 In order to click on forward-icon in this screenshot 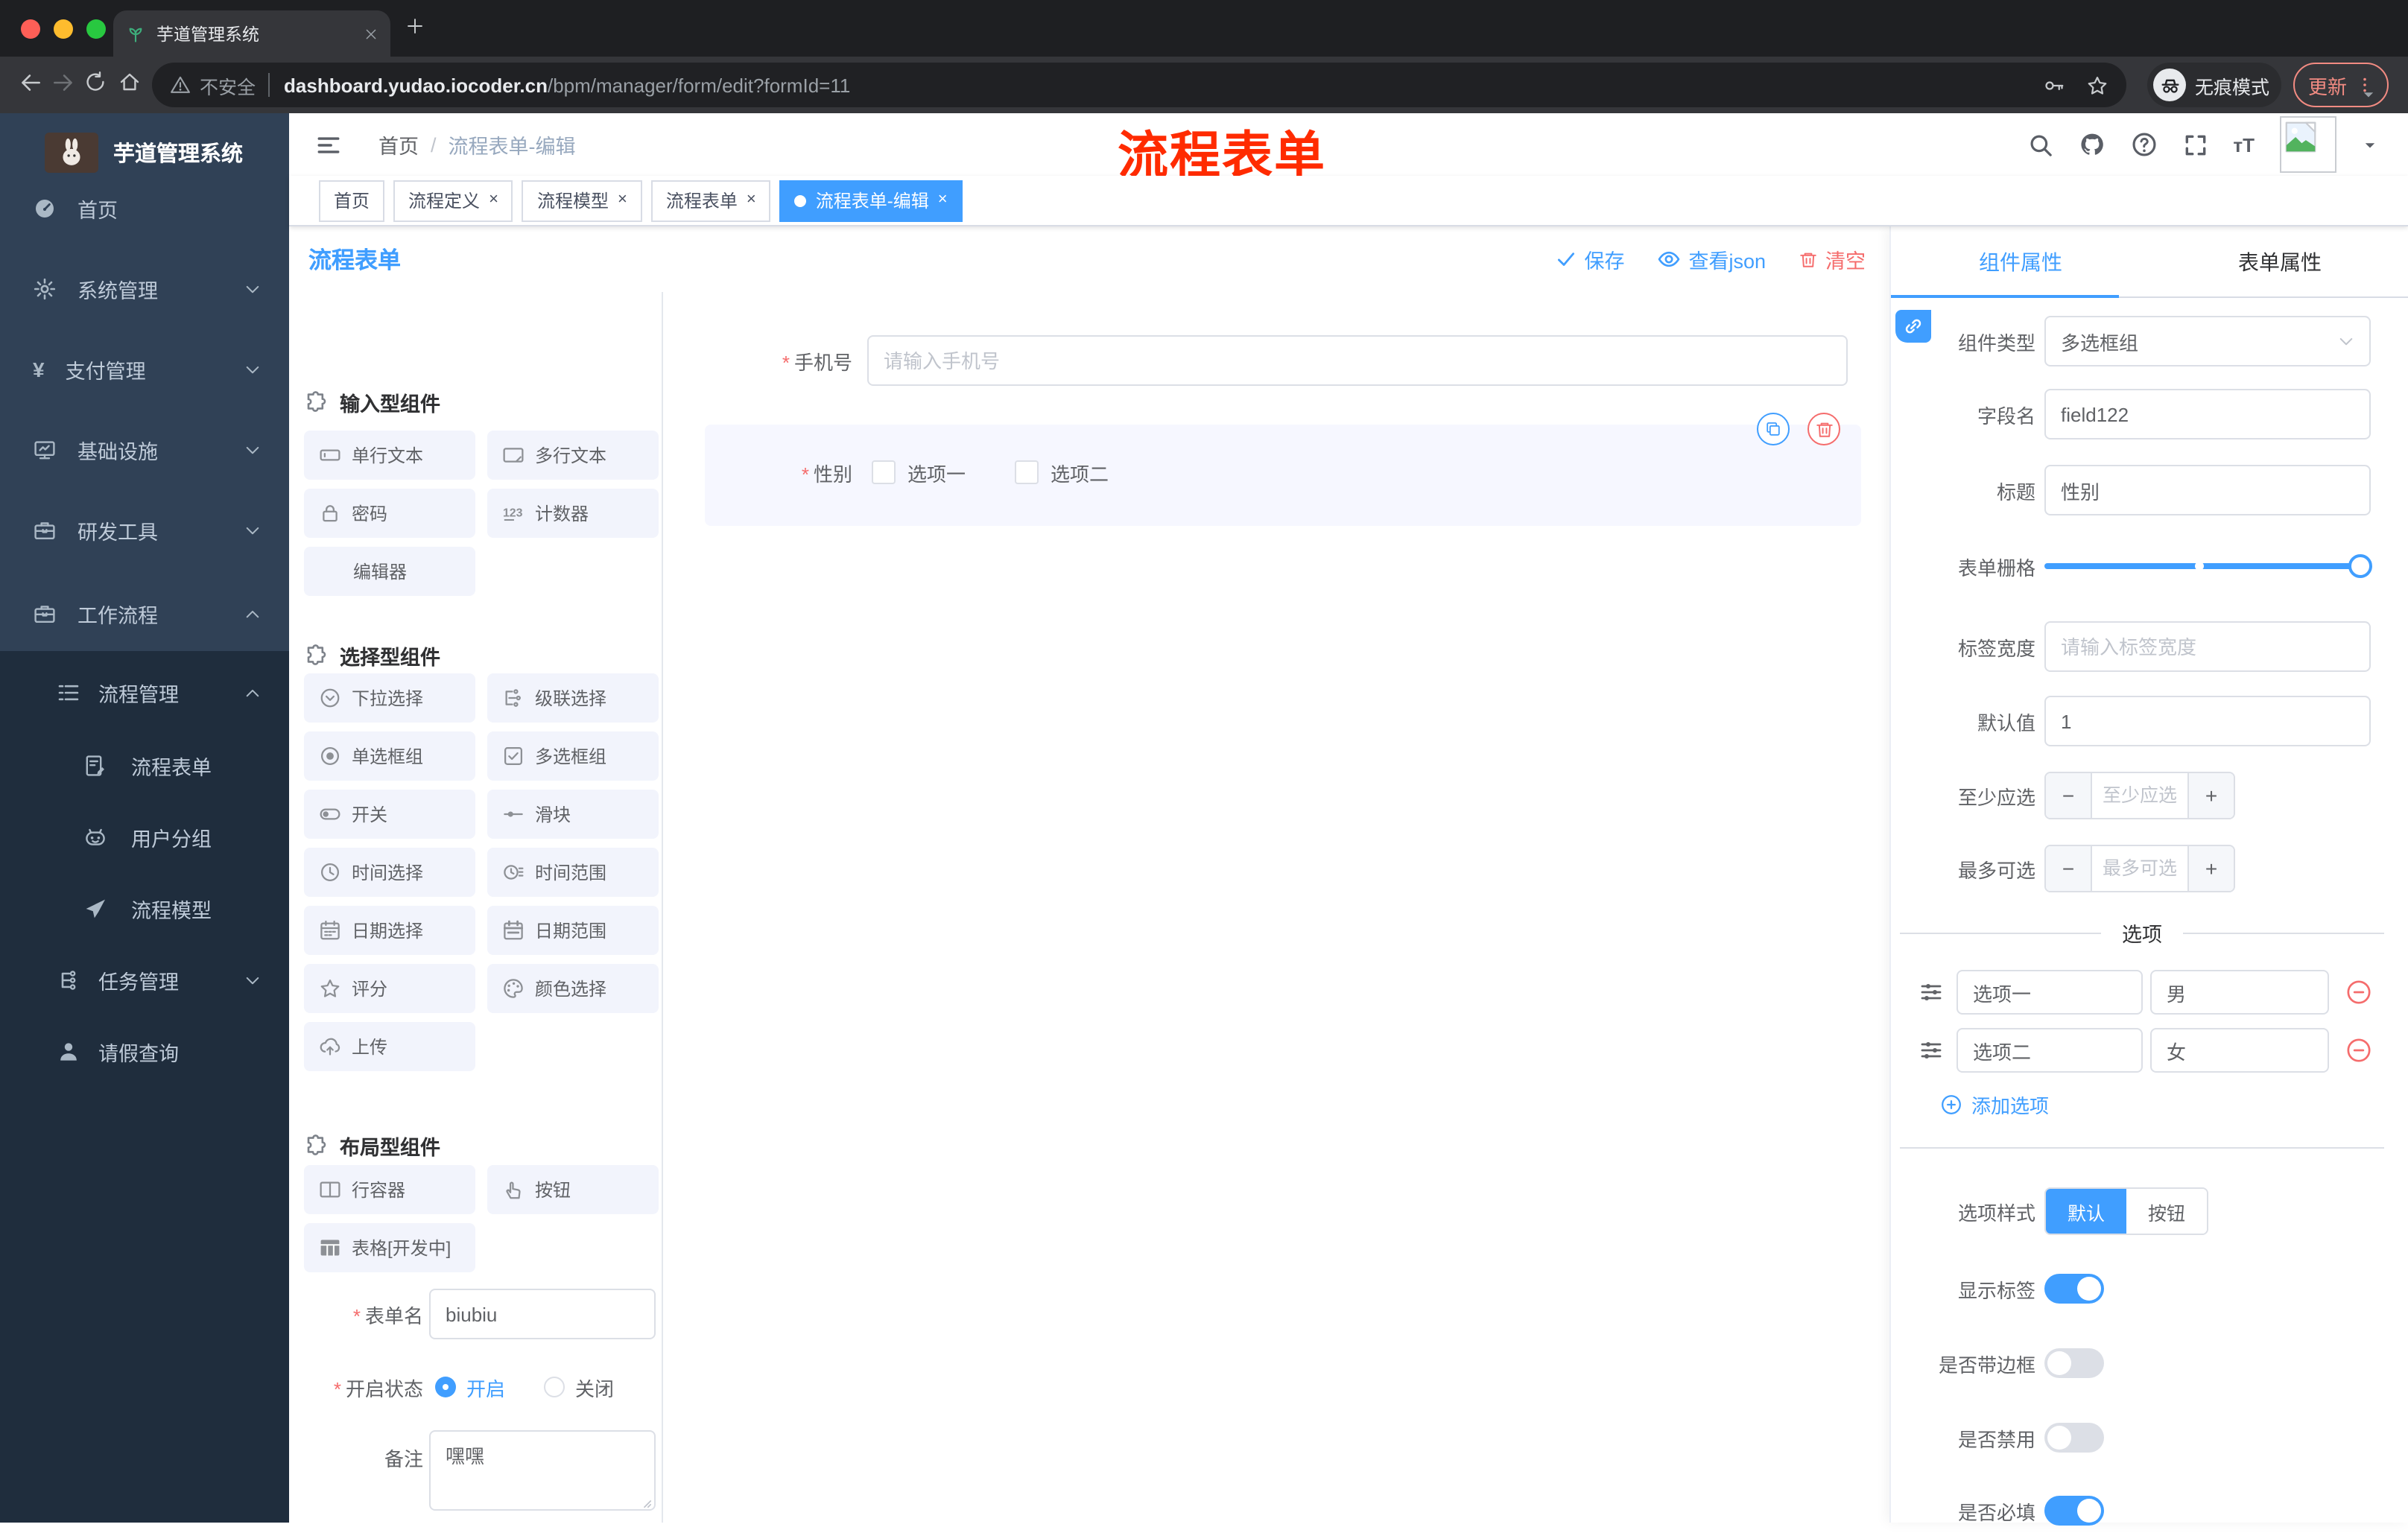, I will do `click(63, 83)`.